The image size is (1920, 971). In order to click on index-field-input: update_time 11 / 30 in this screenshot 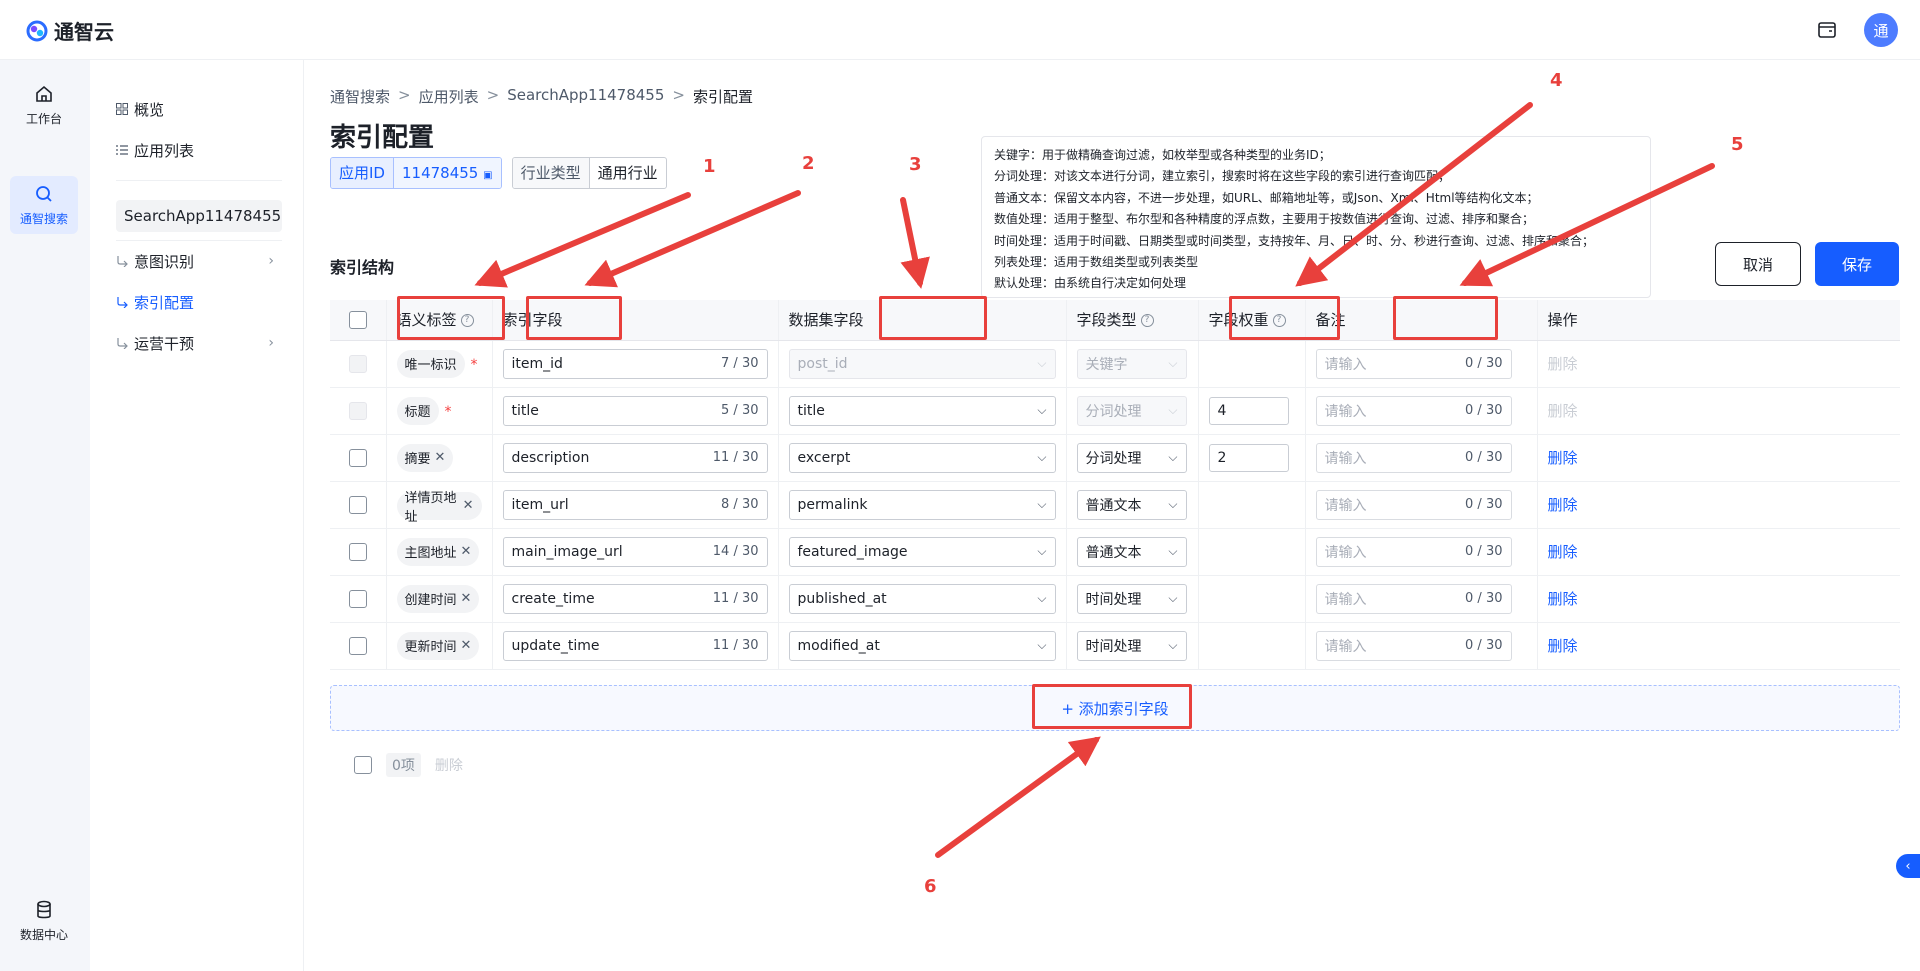, I will do `click(635, 645)`.